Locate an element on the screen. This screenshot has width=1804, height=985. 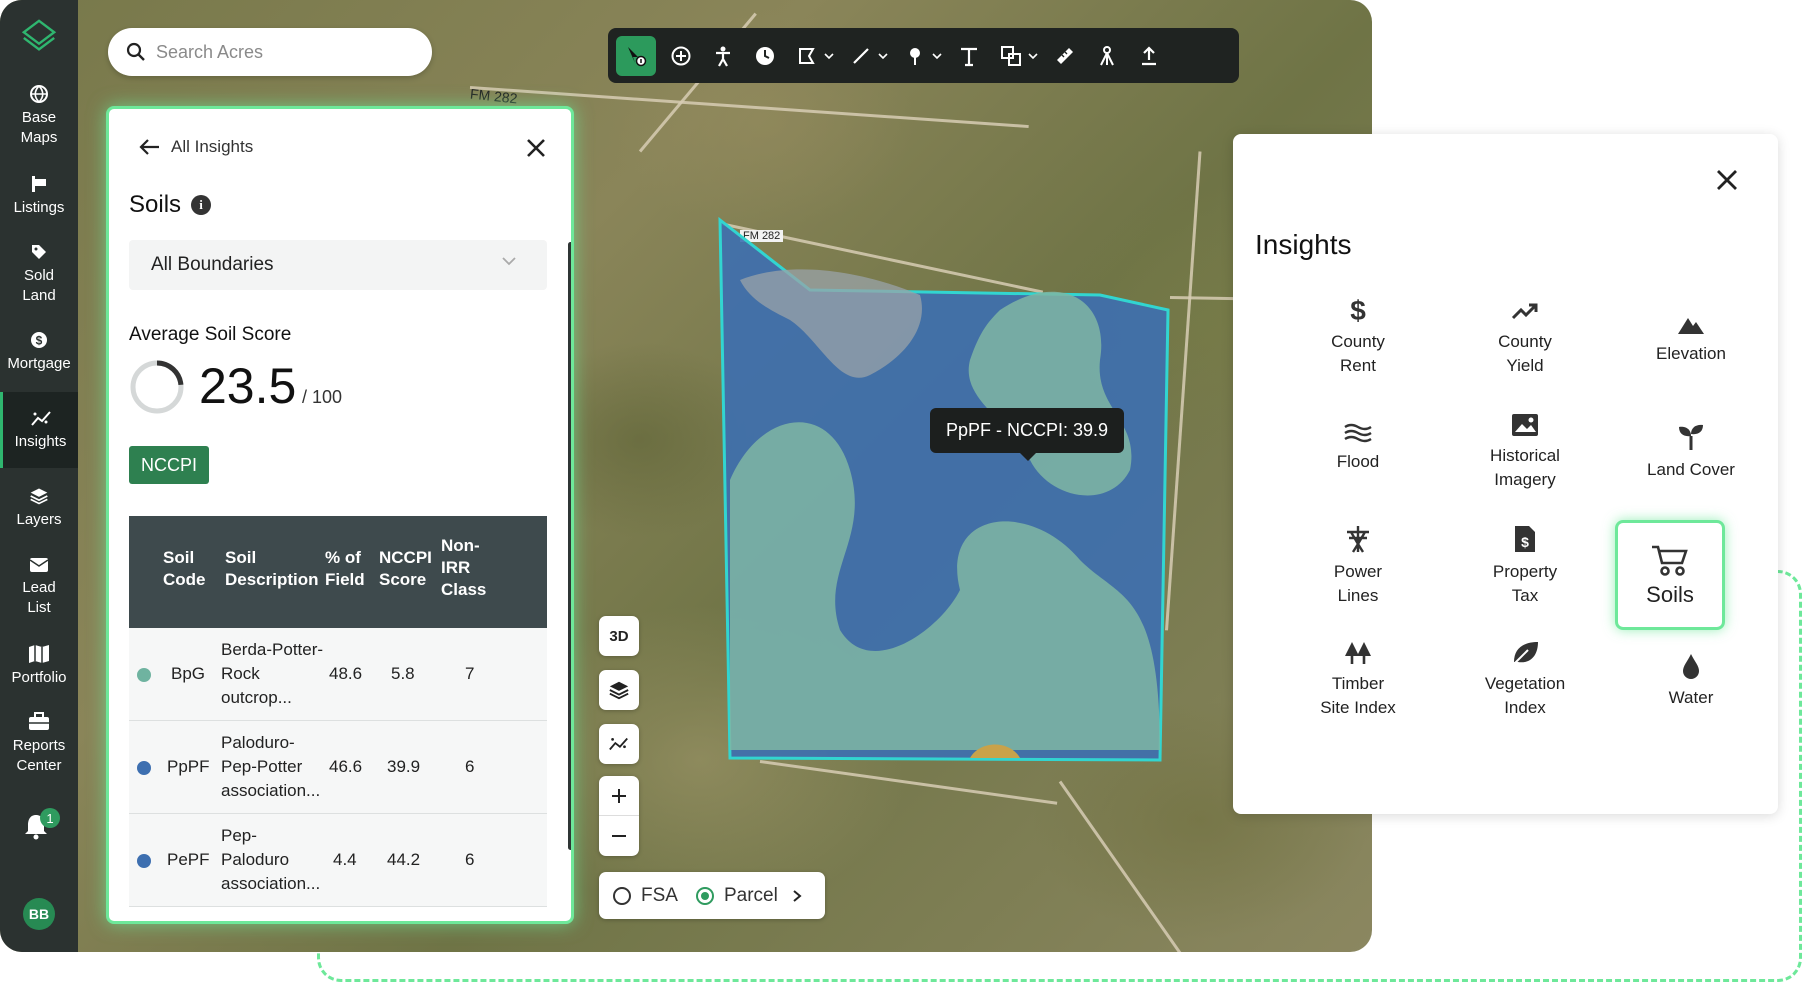
plus-icon is located at coordinates (619, 795).